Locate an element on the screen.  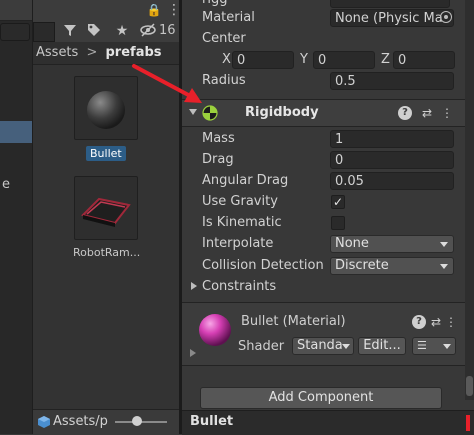
shader-dropdown: Standa is located at coordinates (323, 346).